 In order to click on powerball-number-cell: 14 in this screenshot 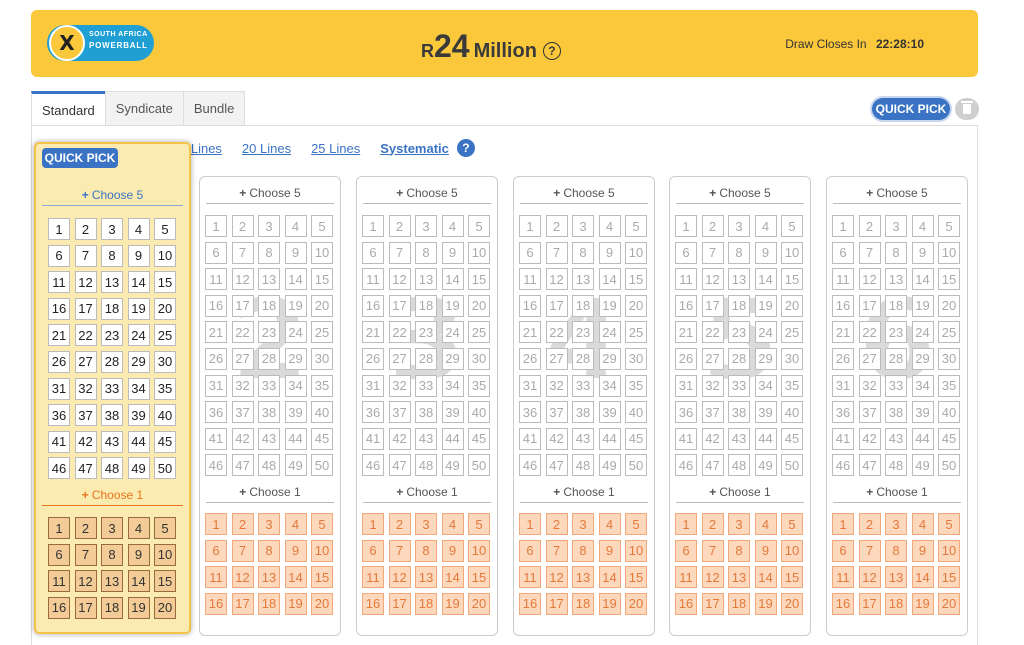, I will do `click(295, 577)`.